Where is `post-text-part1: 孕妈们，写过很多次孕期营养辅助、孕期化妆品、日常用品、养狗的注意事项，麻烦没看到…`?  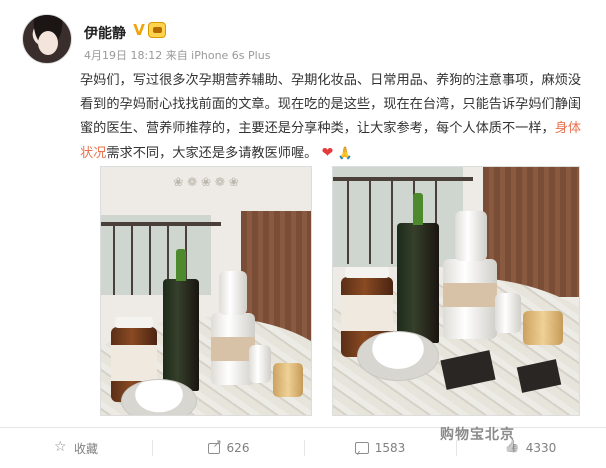
post-text-part1: 孕妈们，写过很多次孕期营养辅助、孕期化妆品、日常用品、养狗的注意事项，麻烦没看到… is located at coordinates (331, 104).